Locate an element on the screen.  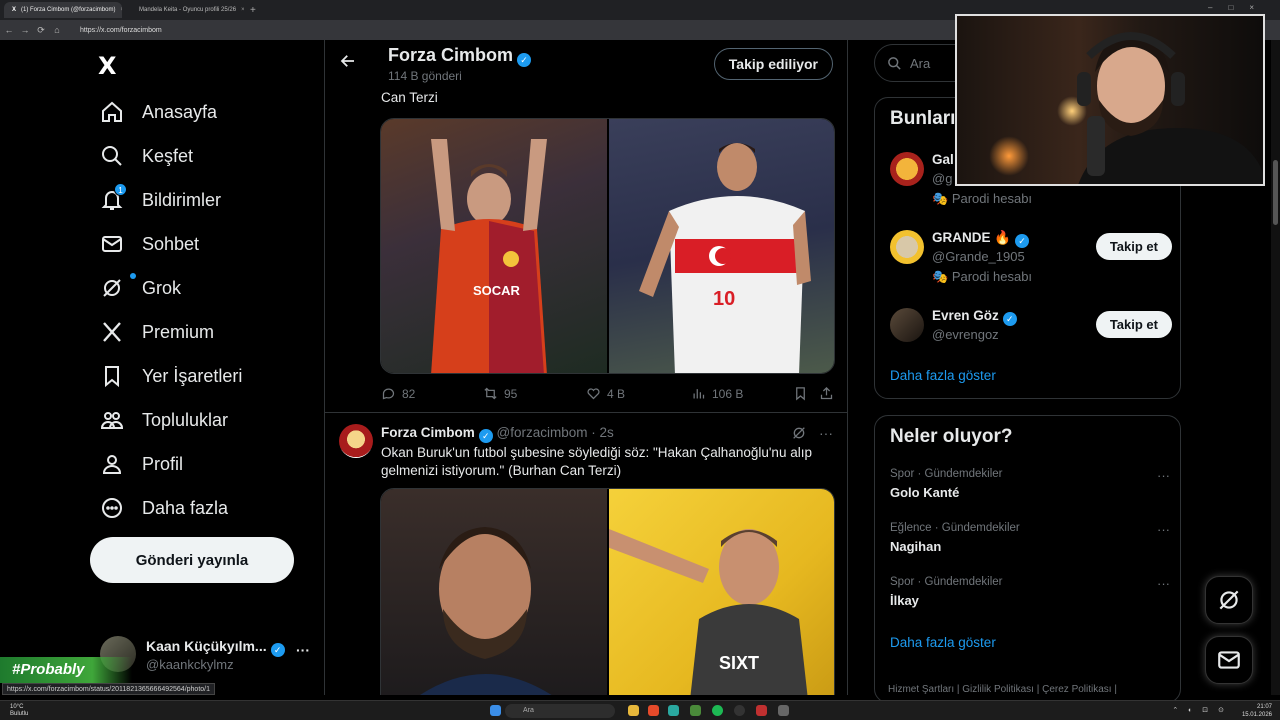
trend-item: Eğlence · Gündemdekiler Nagihan ··· is located at coordinates (1030, 542).